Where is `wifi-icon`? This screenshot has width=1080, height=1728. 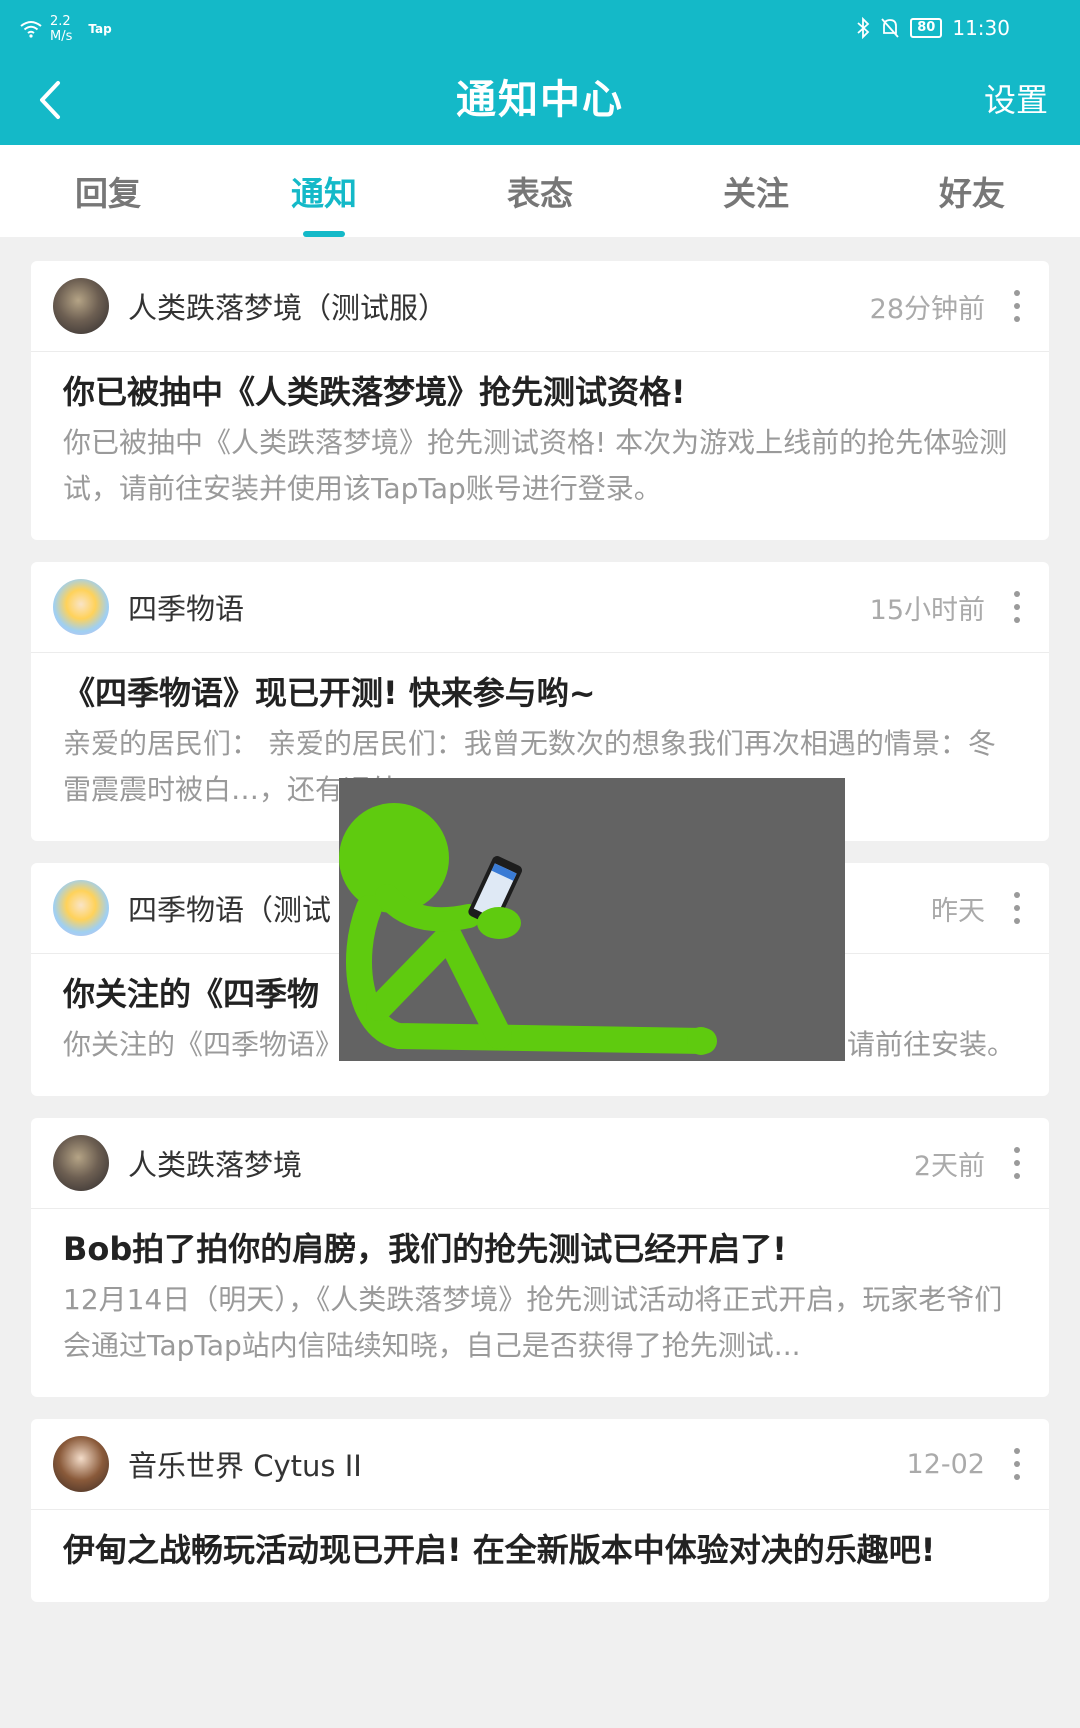
wifi-icon is located at coordinates (31, 29).